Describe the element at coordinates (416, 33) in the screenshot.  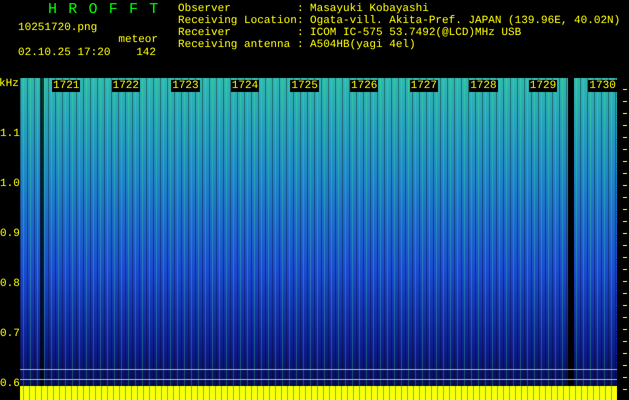
I see `info-value: ICOM IC-575 53.7492(@LCD)MHz USB` at that location.